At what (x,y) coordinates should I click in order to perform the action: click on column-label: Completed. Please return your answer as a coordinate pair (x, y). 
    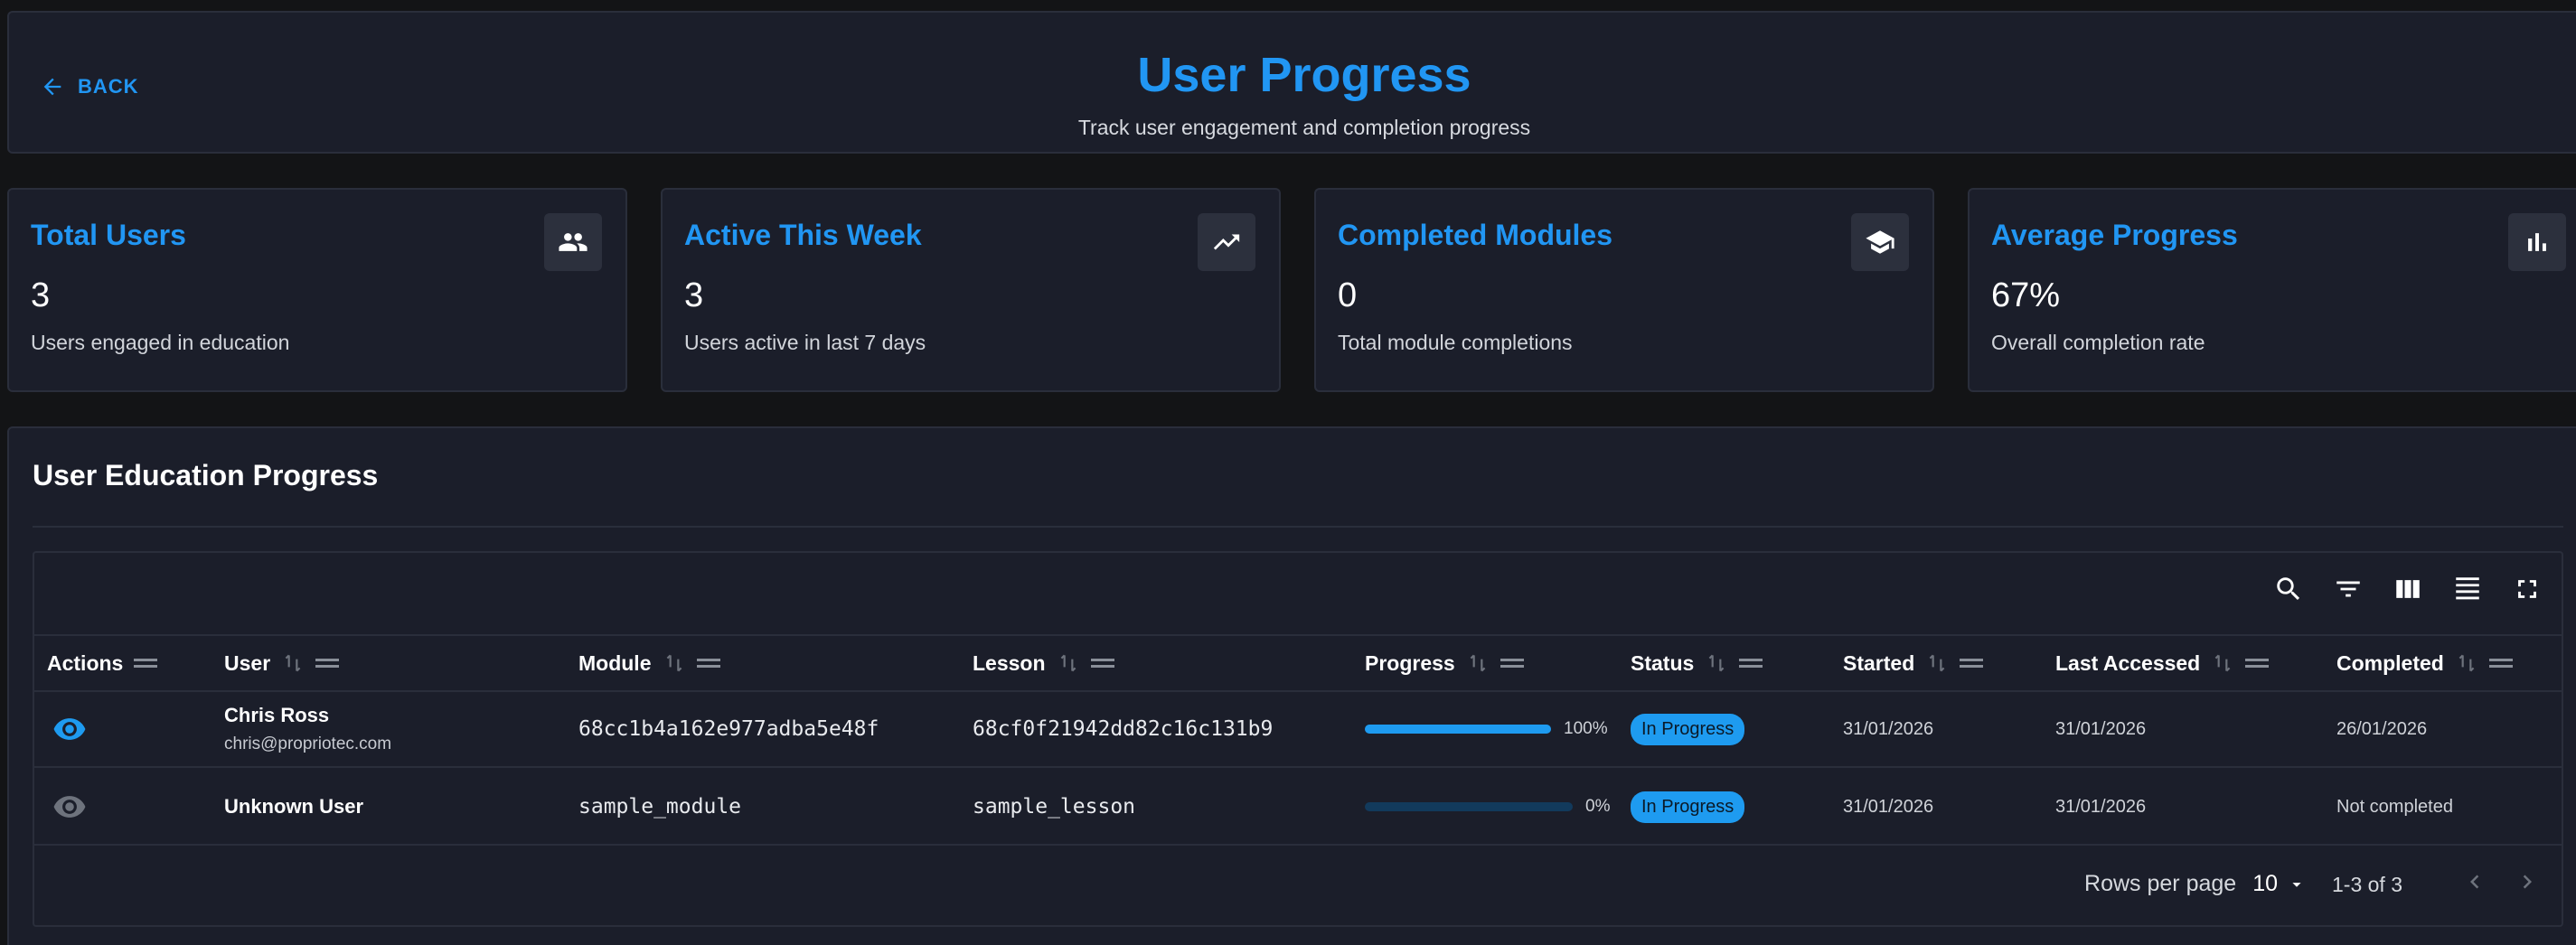
    Looking at the image, I should click on (2390, 662).